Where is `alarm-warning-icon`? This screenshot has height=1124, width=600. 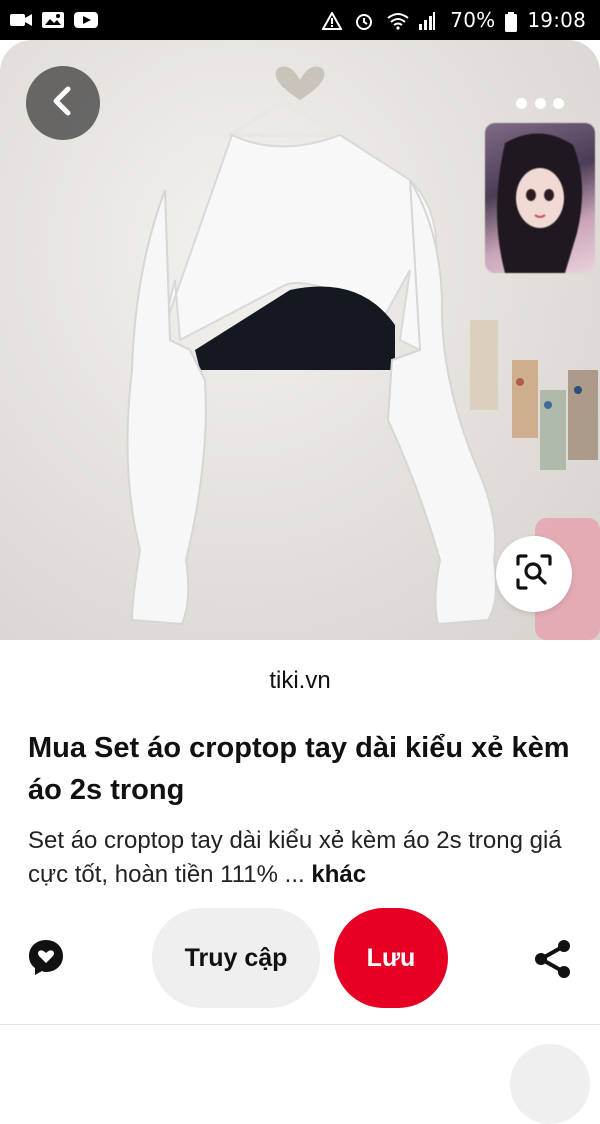
alarm-warning-icon is located at coordinates (332, 20).